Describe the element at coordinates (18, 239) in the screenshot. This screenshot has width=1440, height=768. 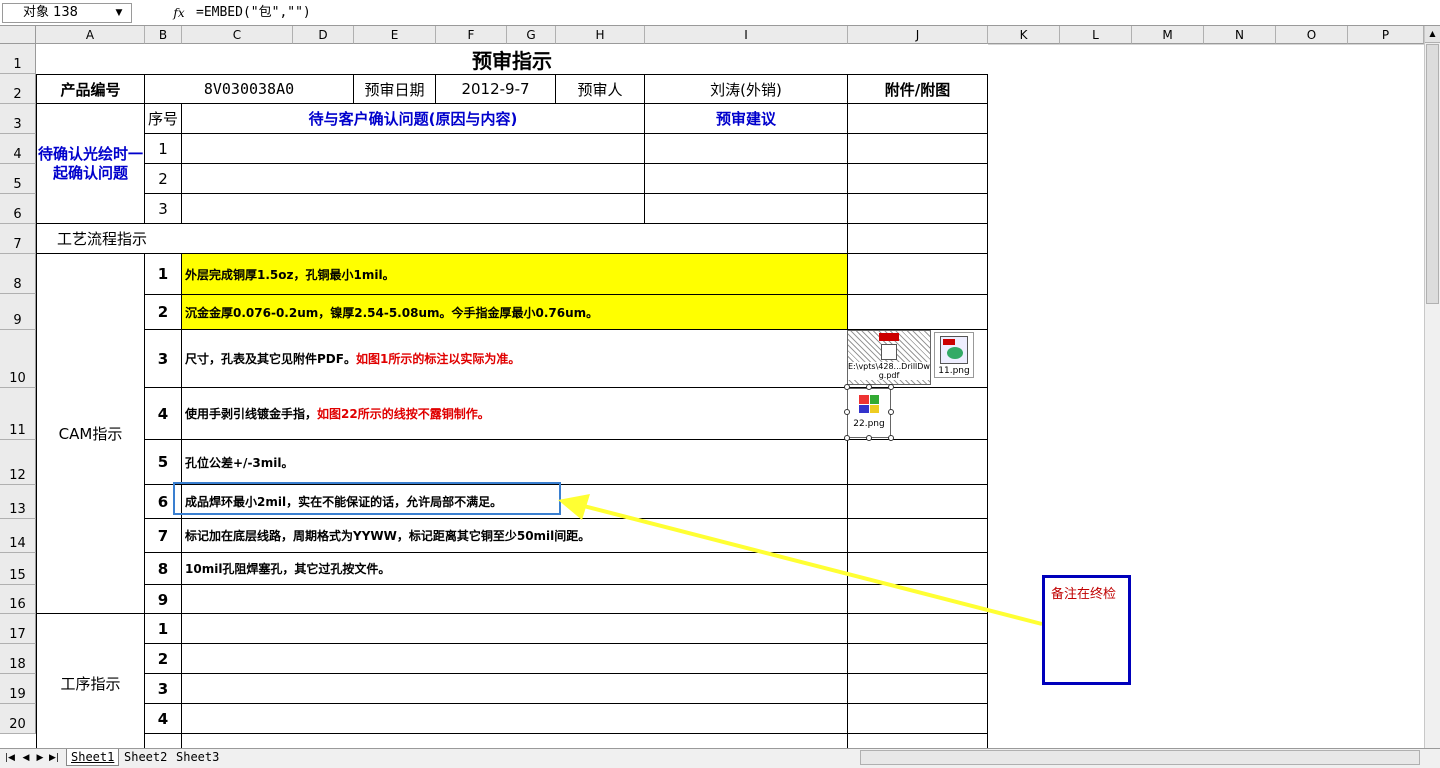
I see `row-header-7: 7` at that location.